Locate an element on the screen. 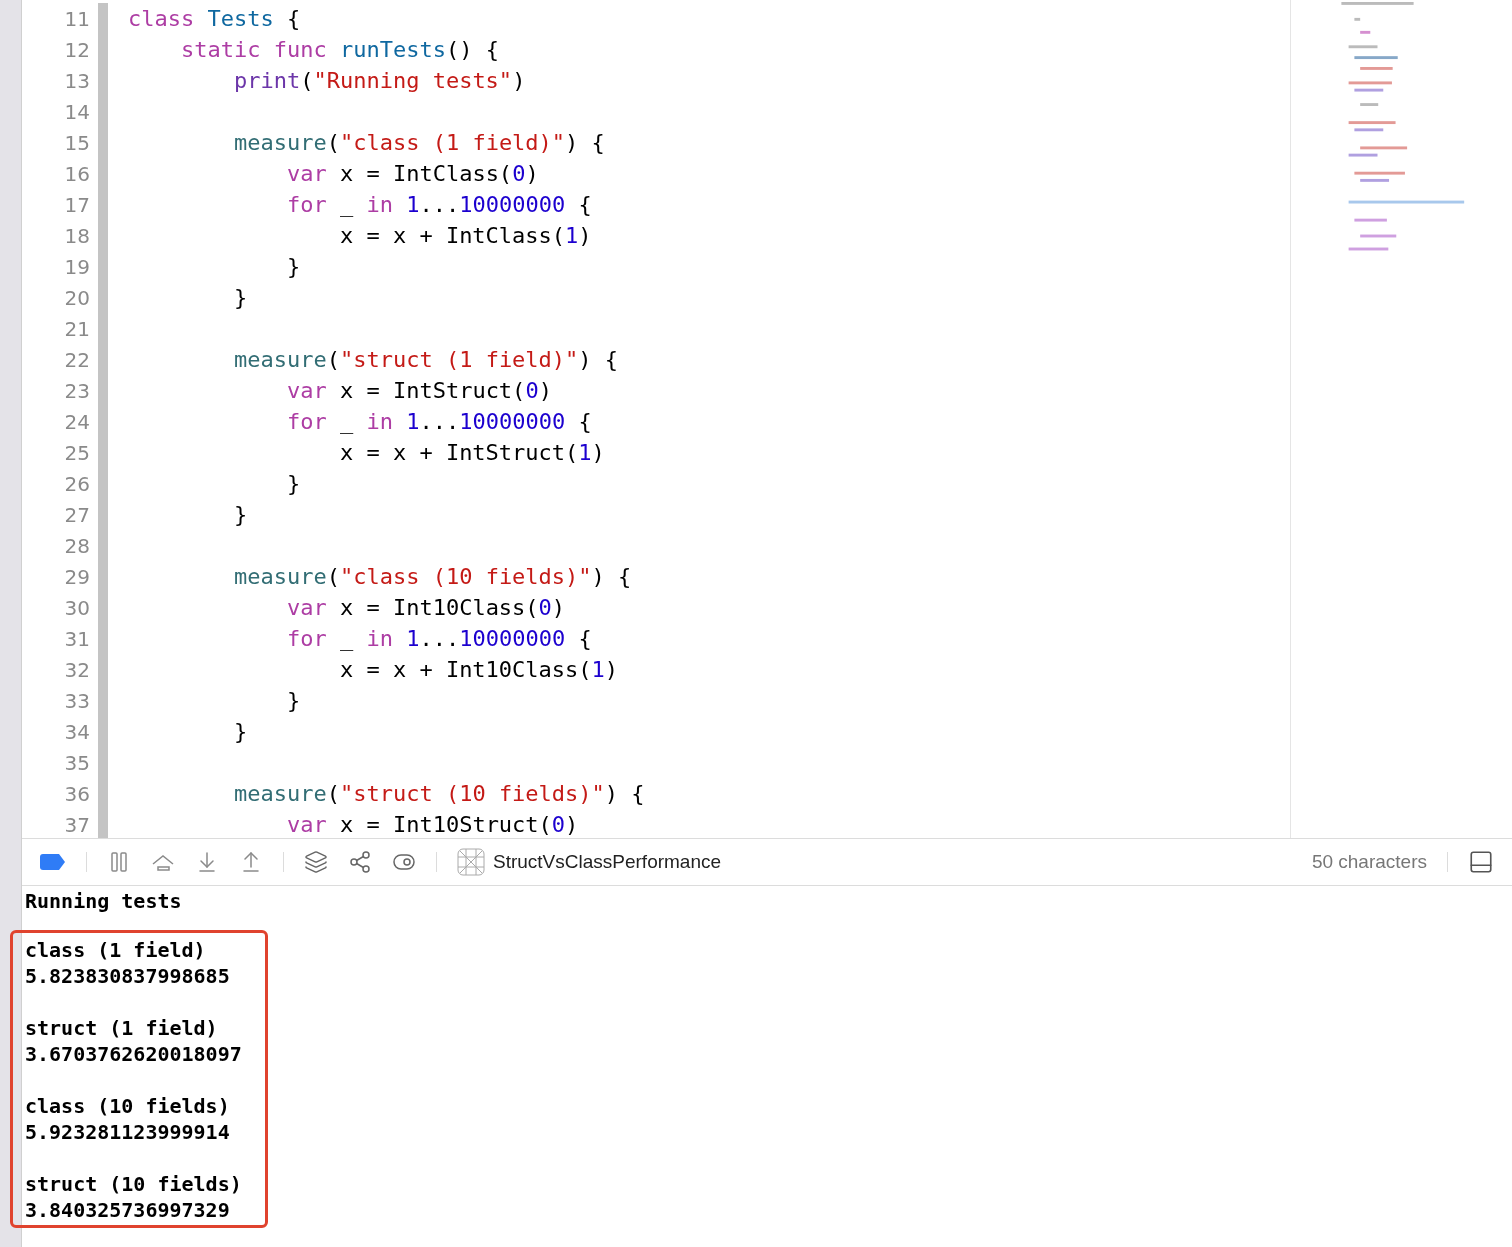  line-number: 11 is located at coordinates (76, 19).